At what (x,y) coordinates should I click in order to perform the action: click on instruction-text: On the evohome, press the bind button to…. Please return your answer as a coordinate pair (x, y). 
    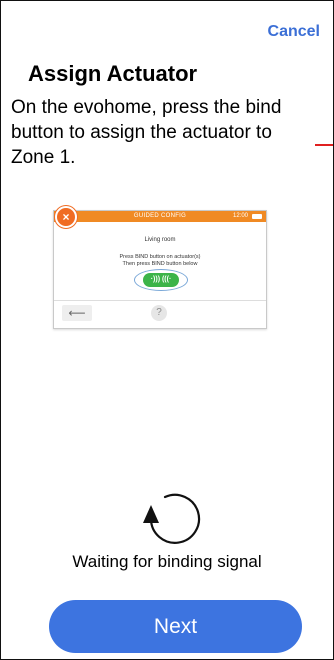
    Looking at the image, I should click on (146, 132).